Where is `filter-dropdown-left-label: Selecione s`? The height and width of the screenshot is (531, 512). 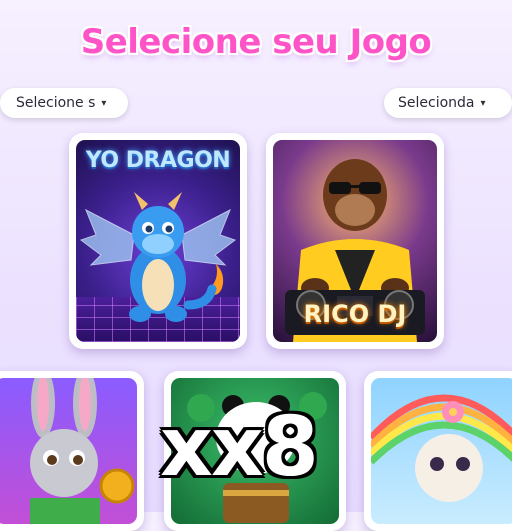
filter-dropdown-left-label: Selecione s is located at coordinates (56, 103).